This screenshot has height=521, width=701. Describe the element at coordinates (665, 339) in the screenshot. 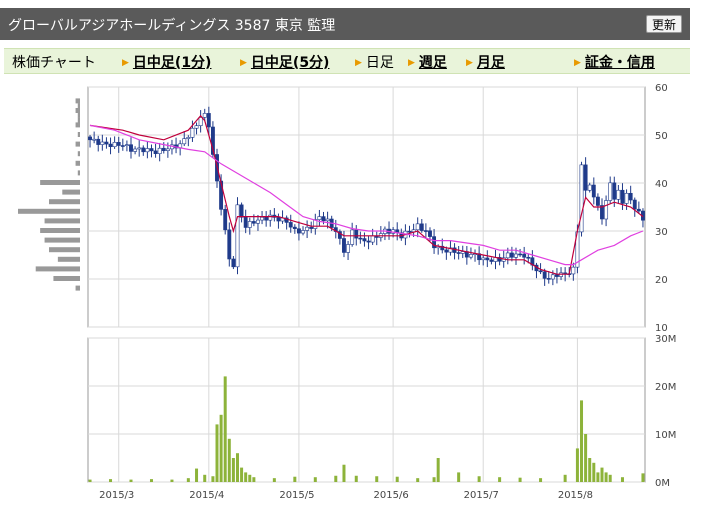

I see `volume-y-tick-label: 30M` at that location.